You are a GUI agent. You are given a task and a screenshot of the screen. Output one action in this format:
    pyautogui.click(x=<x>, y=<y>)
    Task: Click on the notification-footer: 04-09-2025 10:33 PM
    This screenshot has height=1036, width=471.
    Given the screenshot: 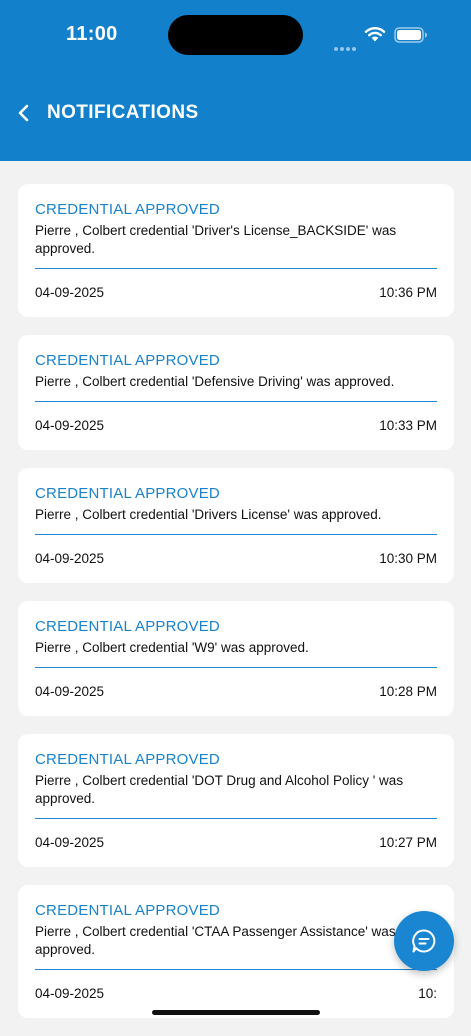 What is the action you would take?
    pyautogui.click(x=236, y=426)
    